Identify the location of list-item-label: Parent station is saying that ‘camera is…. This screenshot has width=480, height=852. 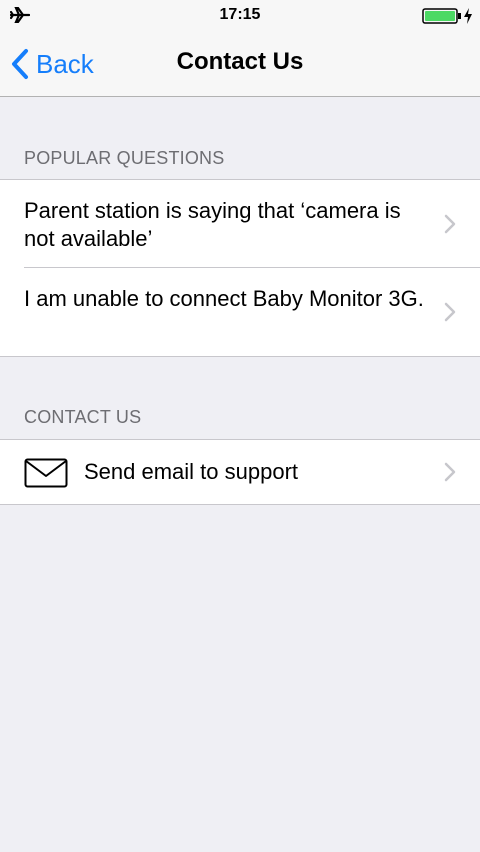
(212, 224).